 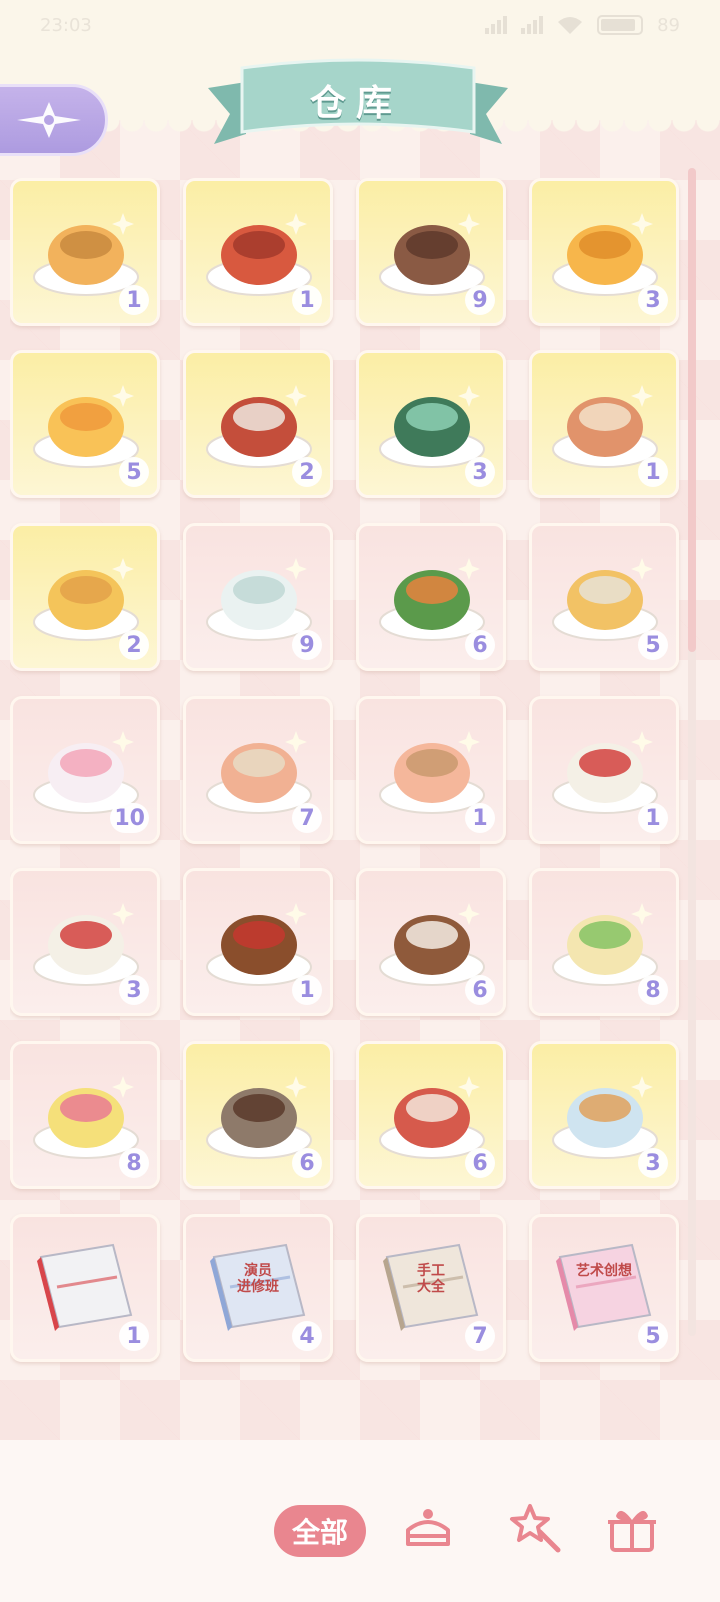 I want to click on item-tile: 手工 大全 7, so click(x=431, y=1288).